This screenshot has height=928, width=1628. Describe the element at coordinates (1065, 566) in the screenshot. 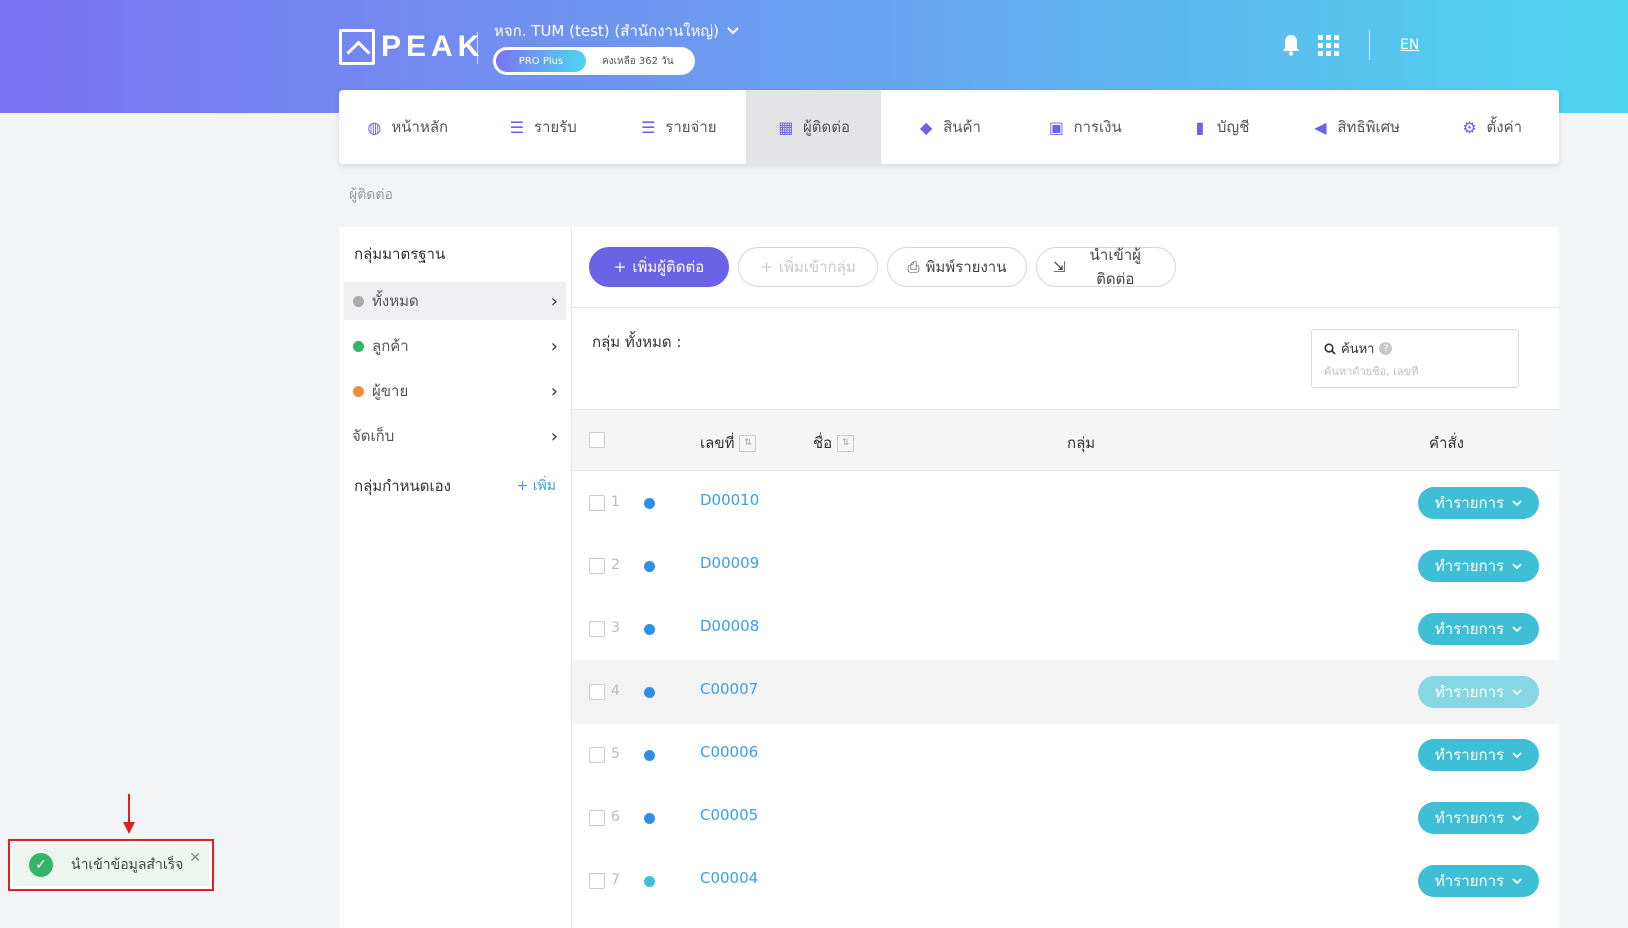

I see `table-row: 2 D00009 ทำรายการ` at that location.